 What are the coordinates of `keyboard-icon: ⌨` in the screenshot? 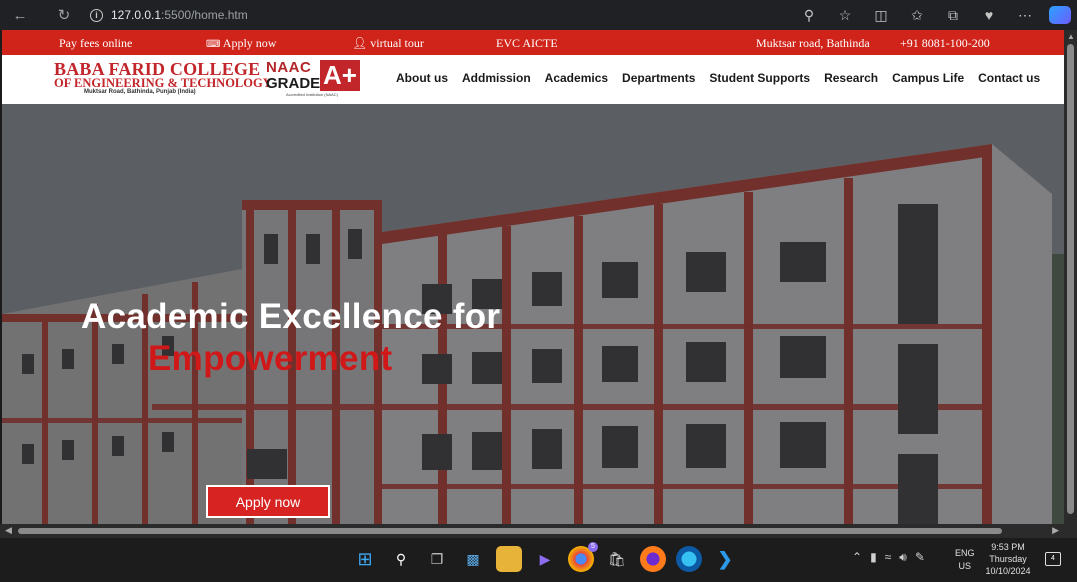 It's located at (213, 44).